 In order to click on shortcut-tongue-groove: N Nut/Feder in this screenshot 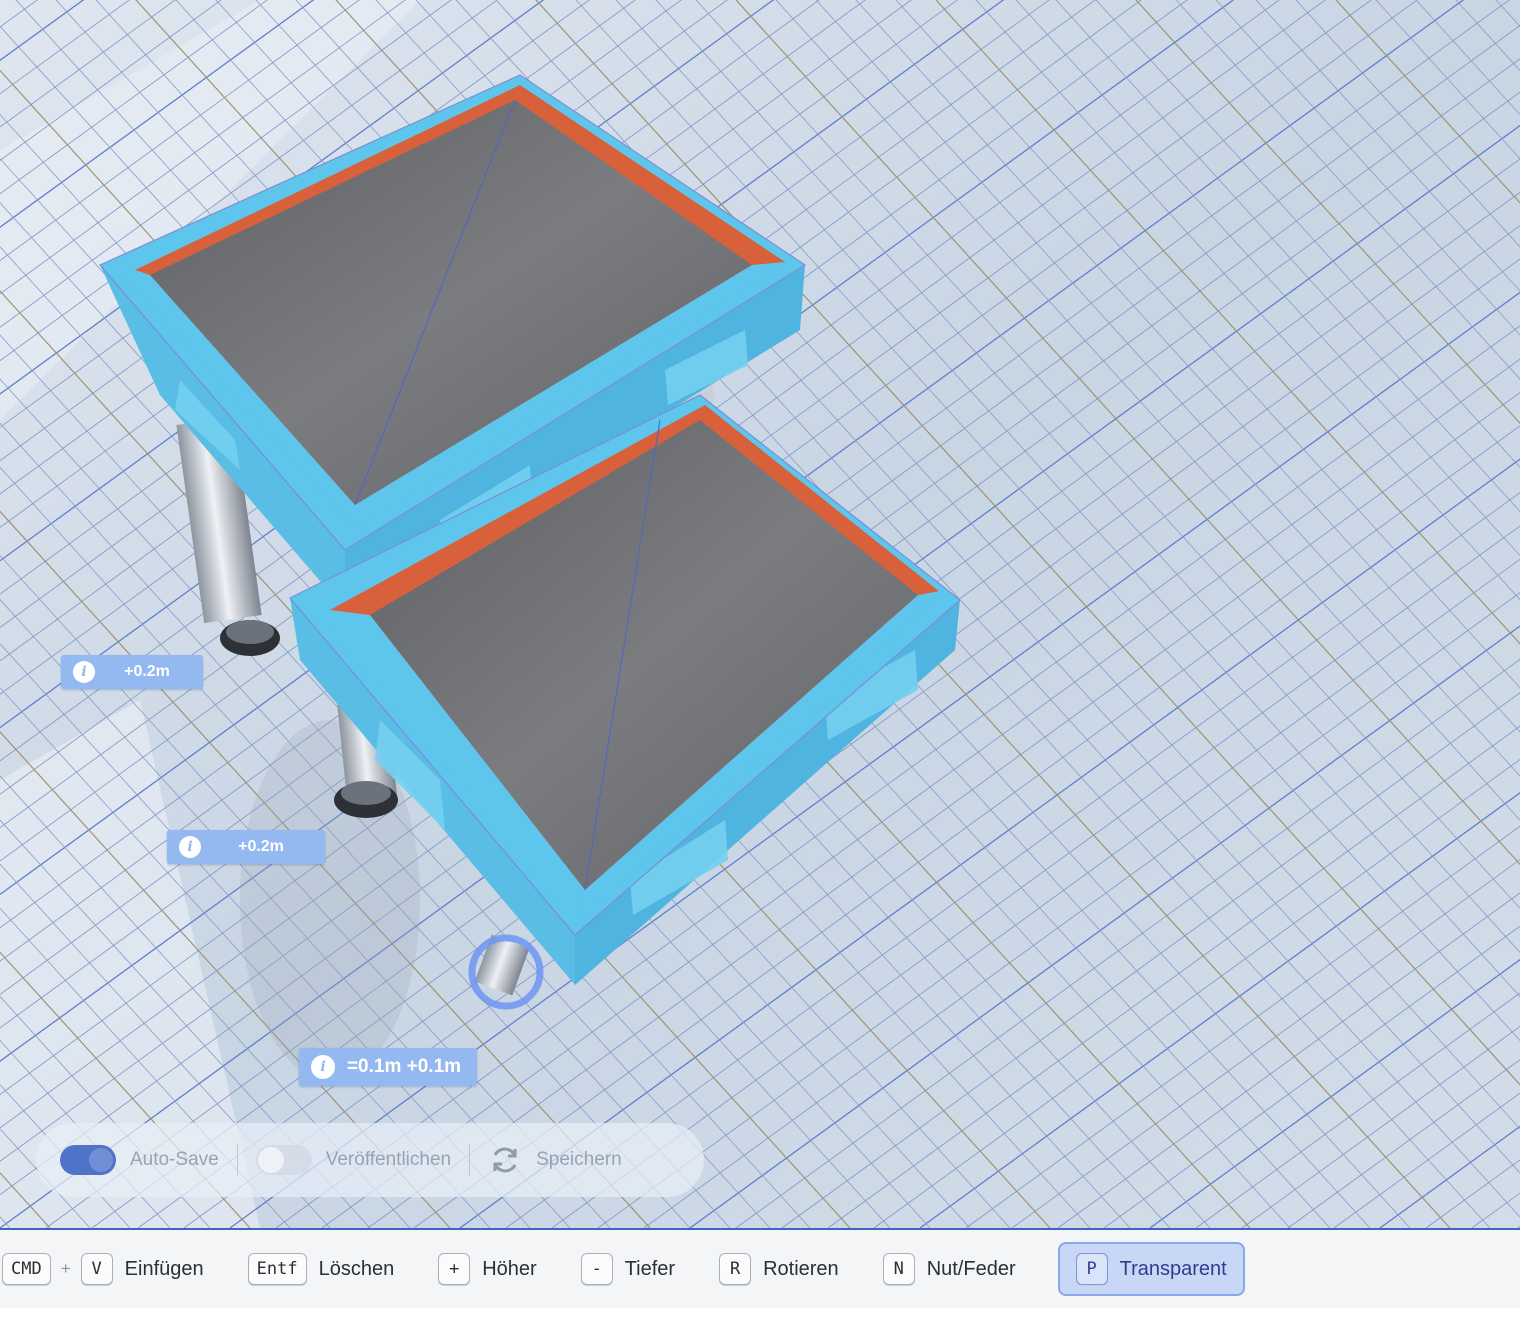, I will do `click(956, 1269)`.